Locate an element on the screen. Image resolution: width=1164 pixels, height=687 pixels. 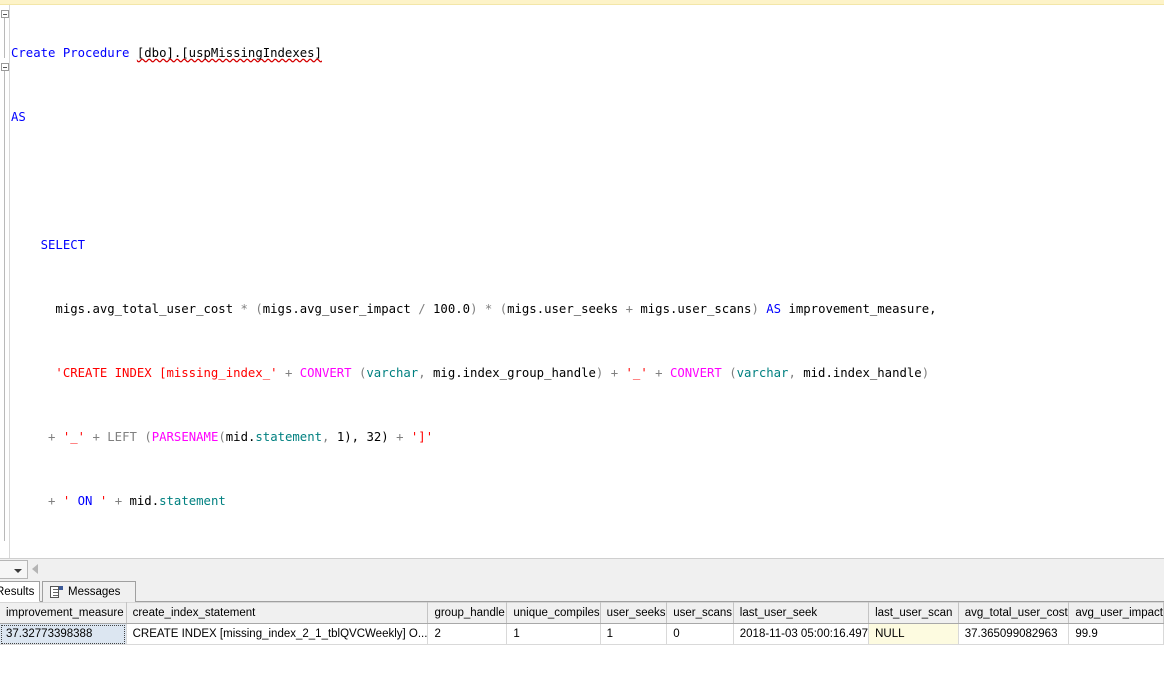
tab-results: Results is located at coordinates (20, 591).